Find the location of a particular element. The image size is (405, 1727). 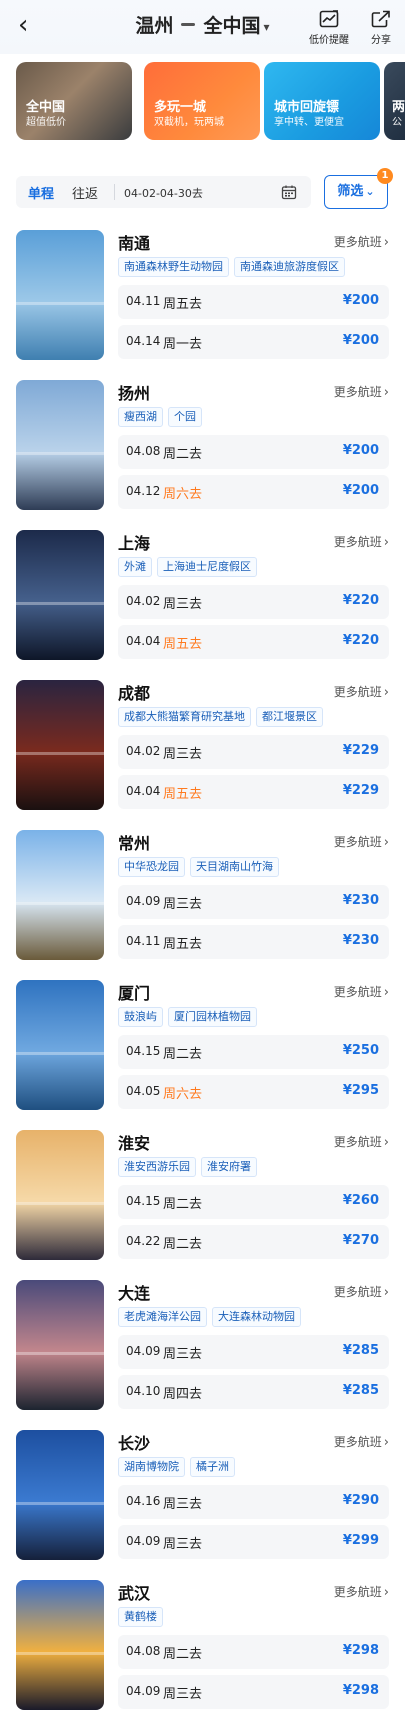

flight-weekday: 周六去 is located at coordinates (183, 1094).